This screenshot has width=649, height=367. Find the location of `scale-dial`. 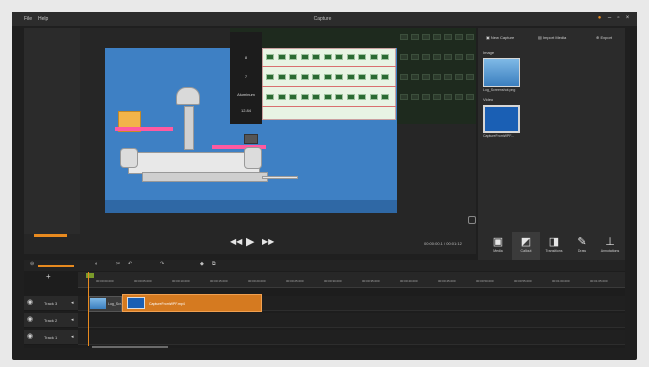

scale-dial is located at coordinates (188, 96).